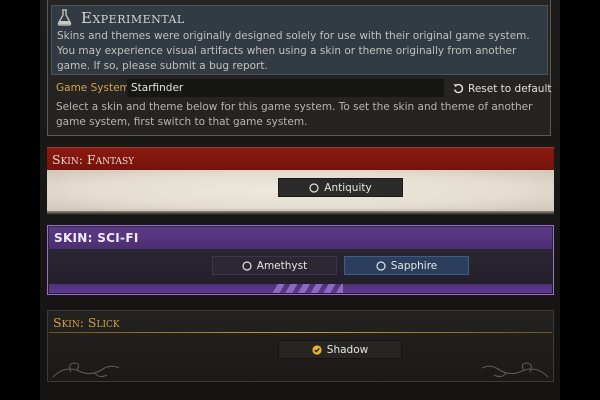 The image size is (600, 400). I want to click on skin-scifi-header: SKIN: SCI-FI, so click(300, 238).